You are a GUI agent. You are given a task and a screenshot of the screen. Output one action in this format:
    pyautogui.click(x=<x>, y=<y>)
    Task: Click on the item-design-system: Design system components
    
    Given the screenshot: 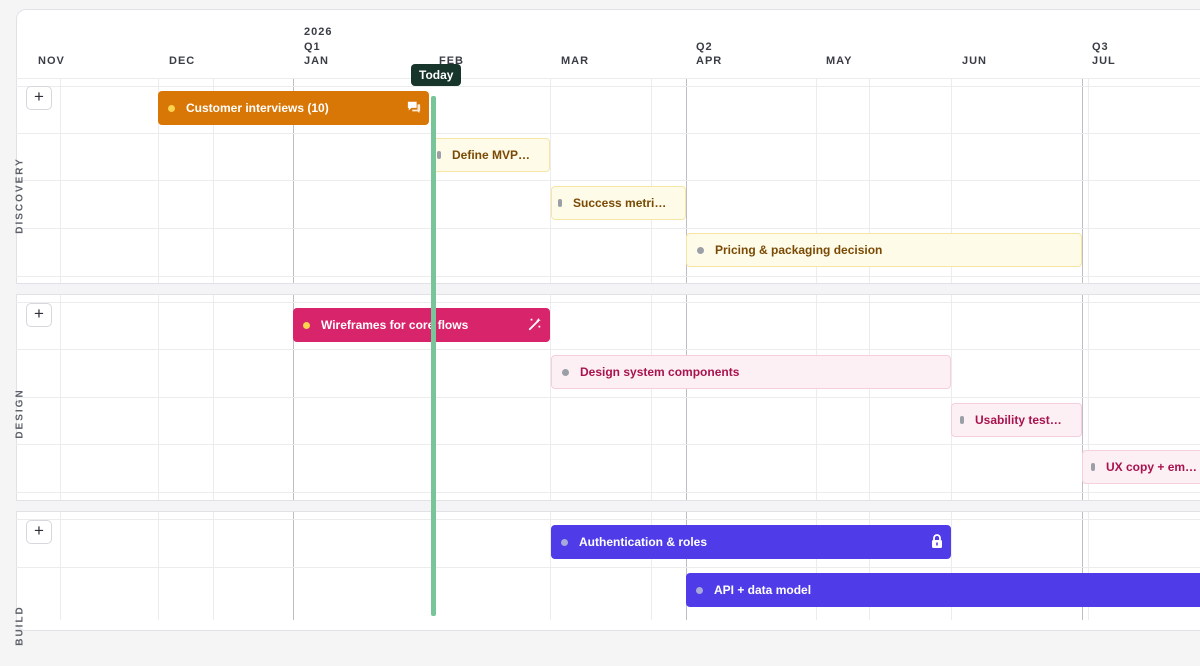 What is the action you would take?
    pyautogui.click(x=751, y=372)
    